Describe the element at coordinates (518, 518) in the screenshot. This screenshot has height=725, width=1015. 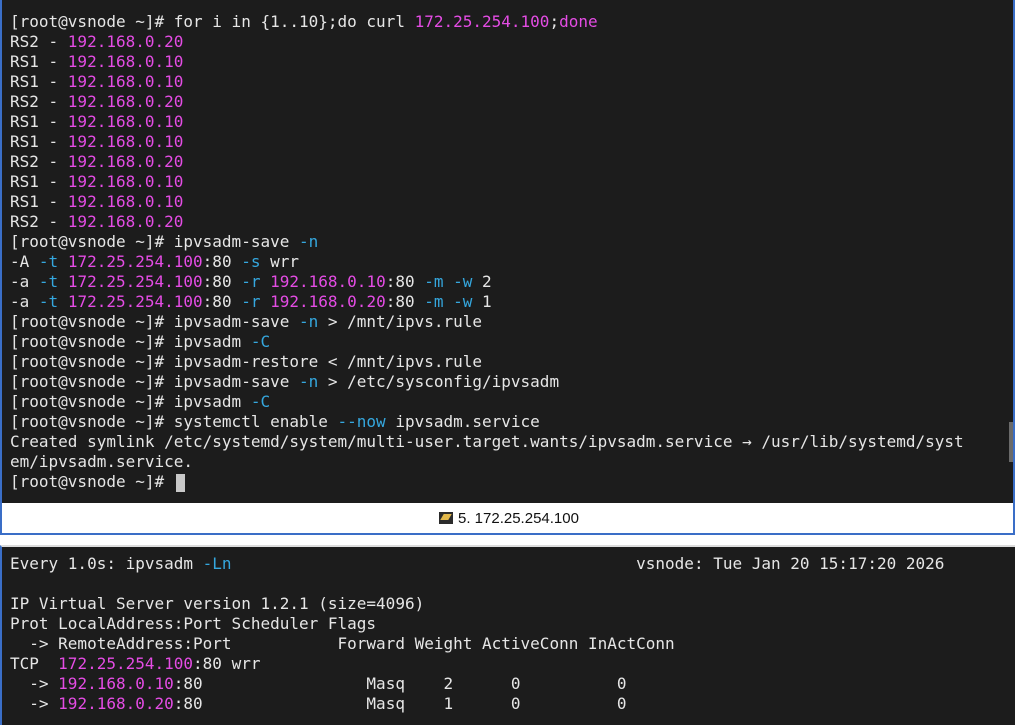
I see `session-tab-label: 5. 172.25.254.100` at that location.